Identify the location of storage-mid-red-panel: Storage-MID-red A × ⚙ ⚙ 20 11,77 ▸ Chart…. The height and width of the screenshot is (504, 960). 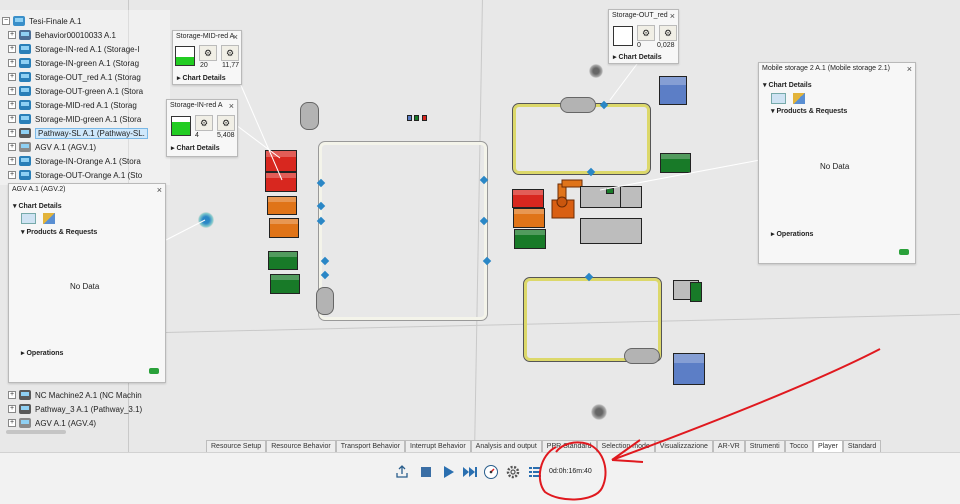
(207, 57).